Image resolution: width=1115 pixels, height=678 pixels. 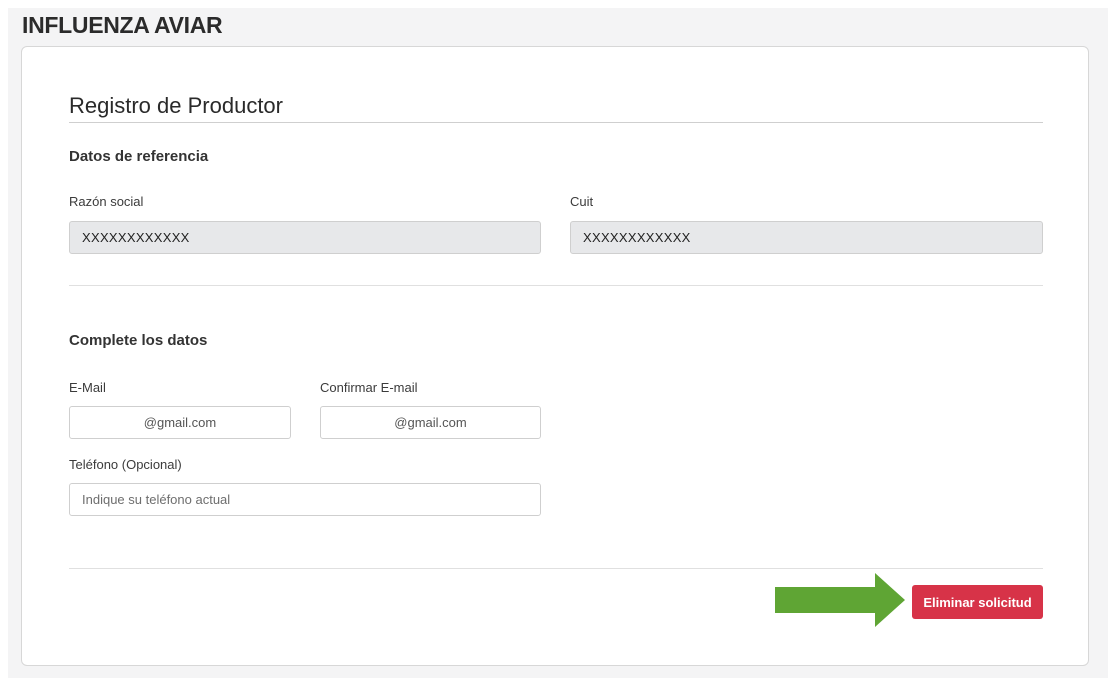 What do you see at coordinates (106, 201) in the screenshot?
I see `razon-social-label: Razón social` at bounding box center [106, 201].